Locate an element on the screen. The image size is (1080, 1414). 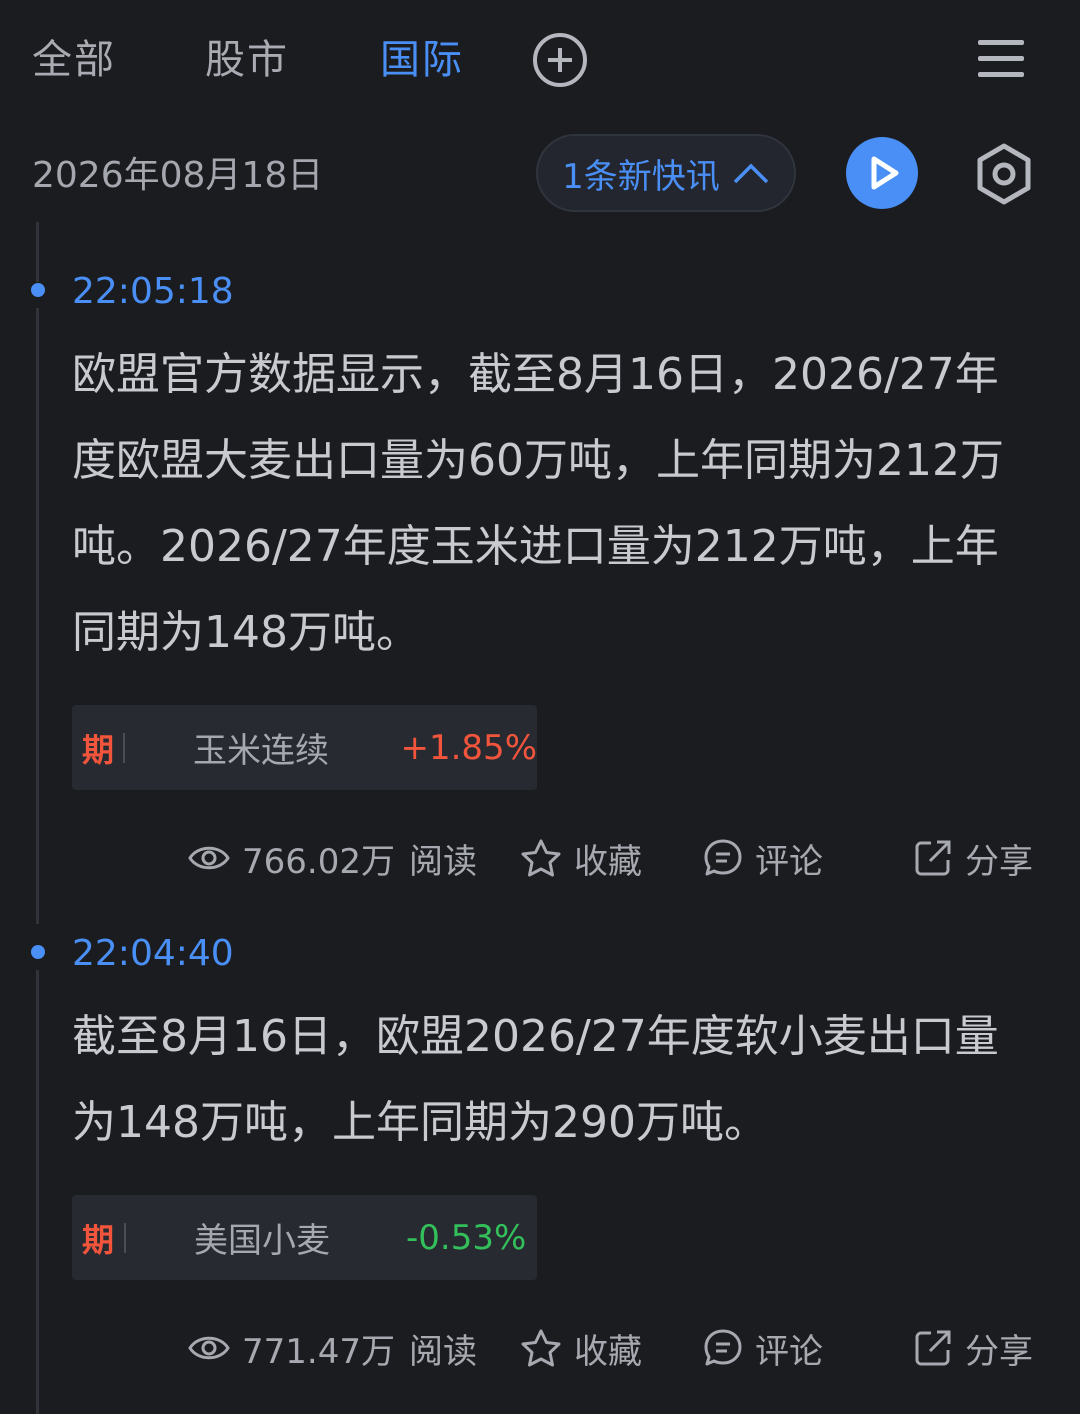
related-futures-tag: 期 玉米连续 +1.85% is located at coordinates (304, 747).